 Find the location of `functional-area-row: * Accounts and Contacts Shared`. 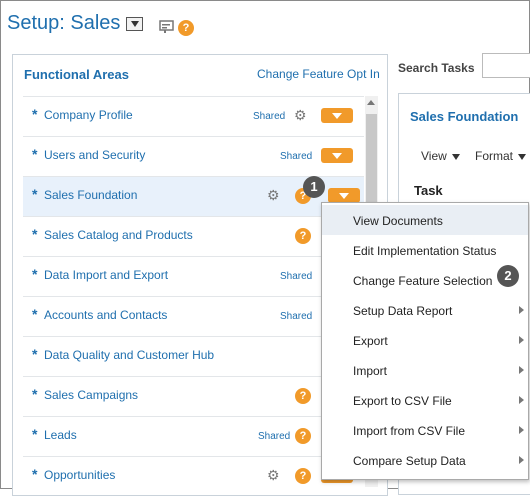

functional-area-row: * Accounts and Contacts Shared is located at coordinates (193, 316).